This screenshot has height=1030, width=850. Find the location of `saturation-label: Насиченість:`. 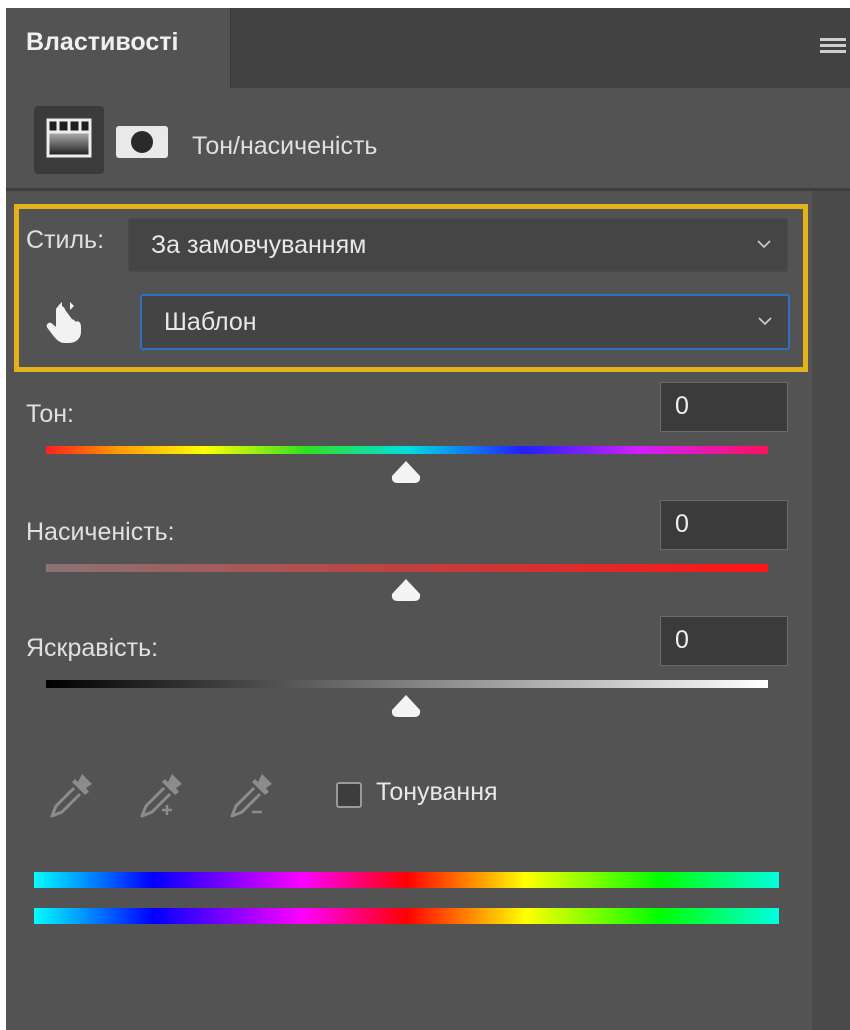

saturation-label: Насиченість: is located at coordinates (100, 532).